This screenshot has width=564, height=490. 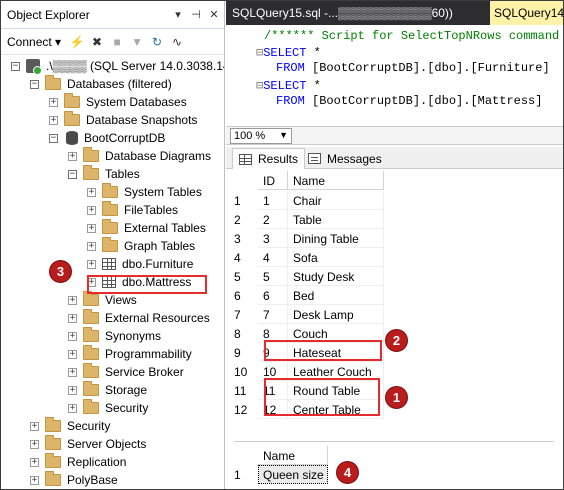 What do you see at coordinates (214, 14) in the screenshot?
I see `close-icon: ✕` at bounding box center [214, 14].